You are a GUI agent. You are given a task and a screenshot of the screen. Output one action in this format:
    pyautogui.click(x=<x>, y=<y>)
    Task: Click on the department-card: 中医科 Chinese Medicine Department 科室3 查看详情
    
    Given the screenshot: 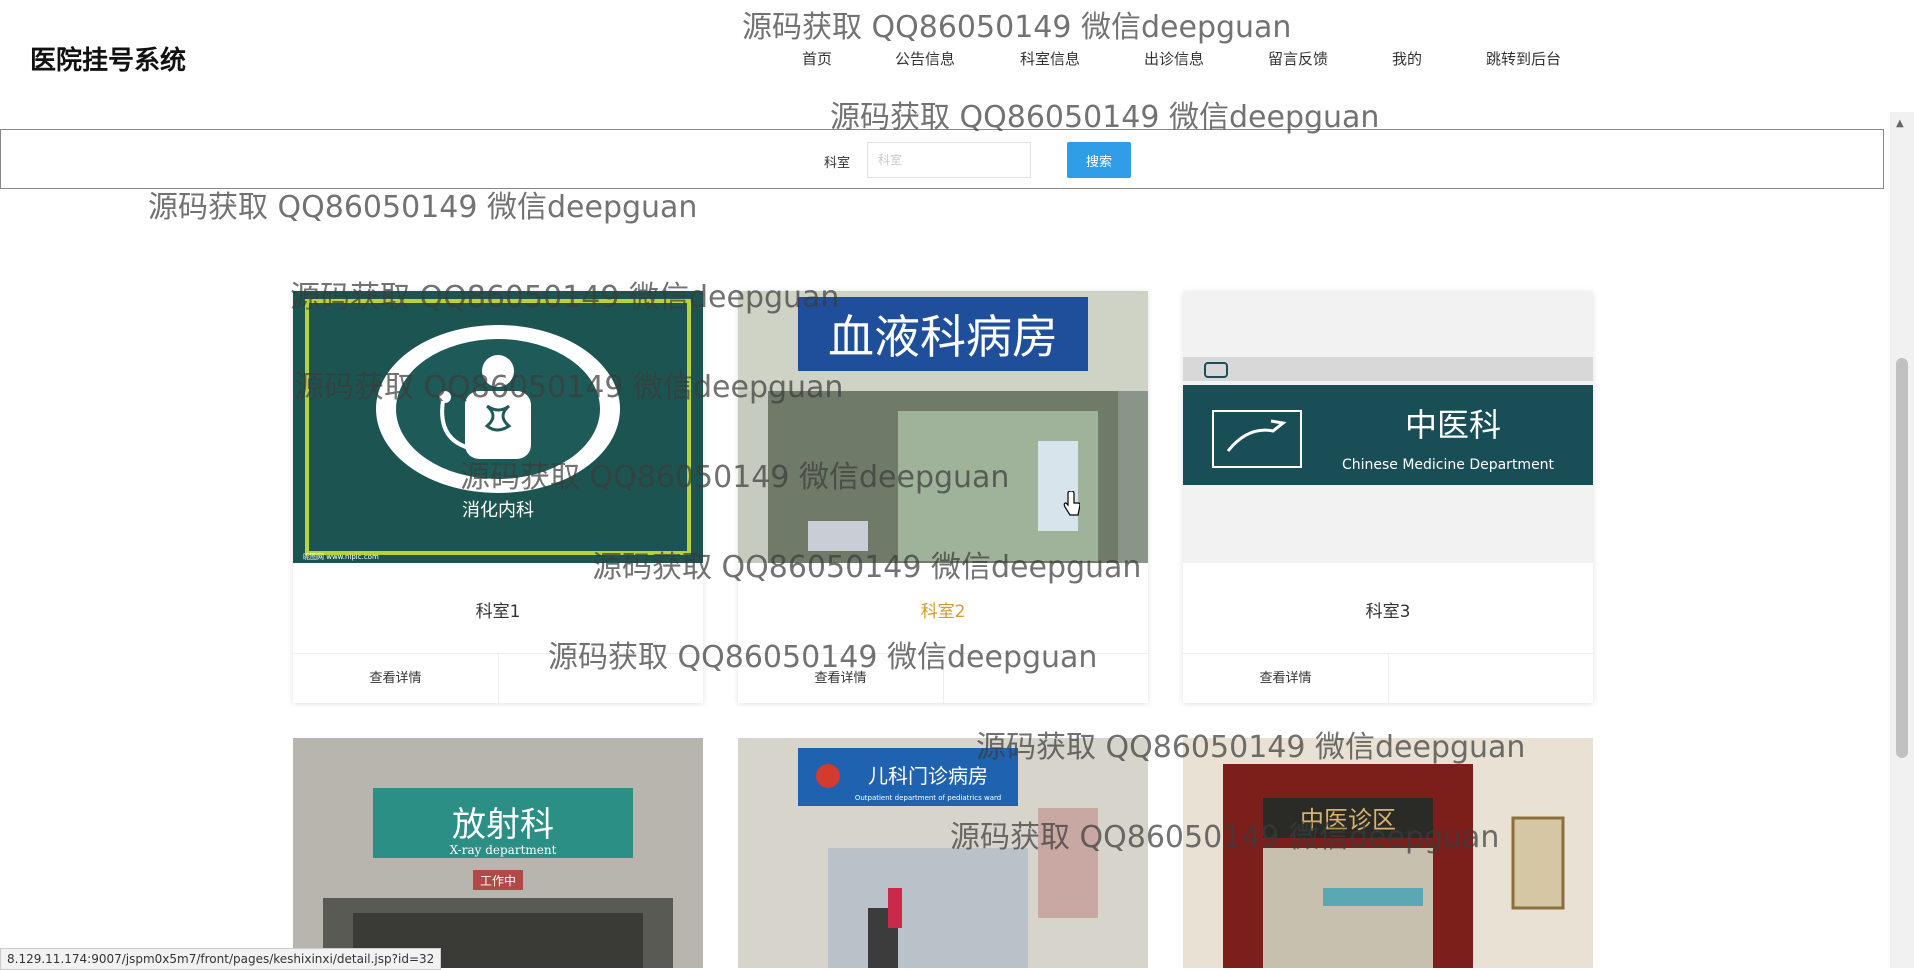 What is the action you would take?
    pyautogui.click(x=1388, y=497)
    